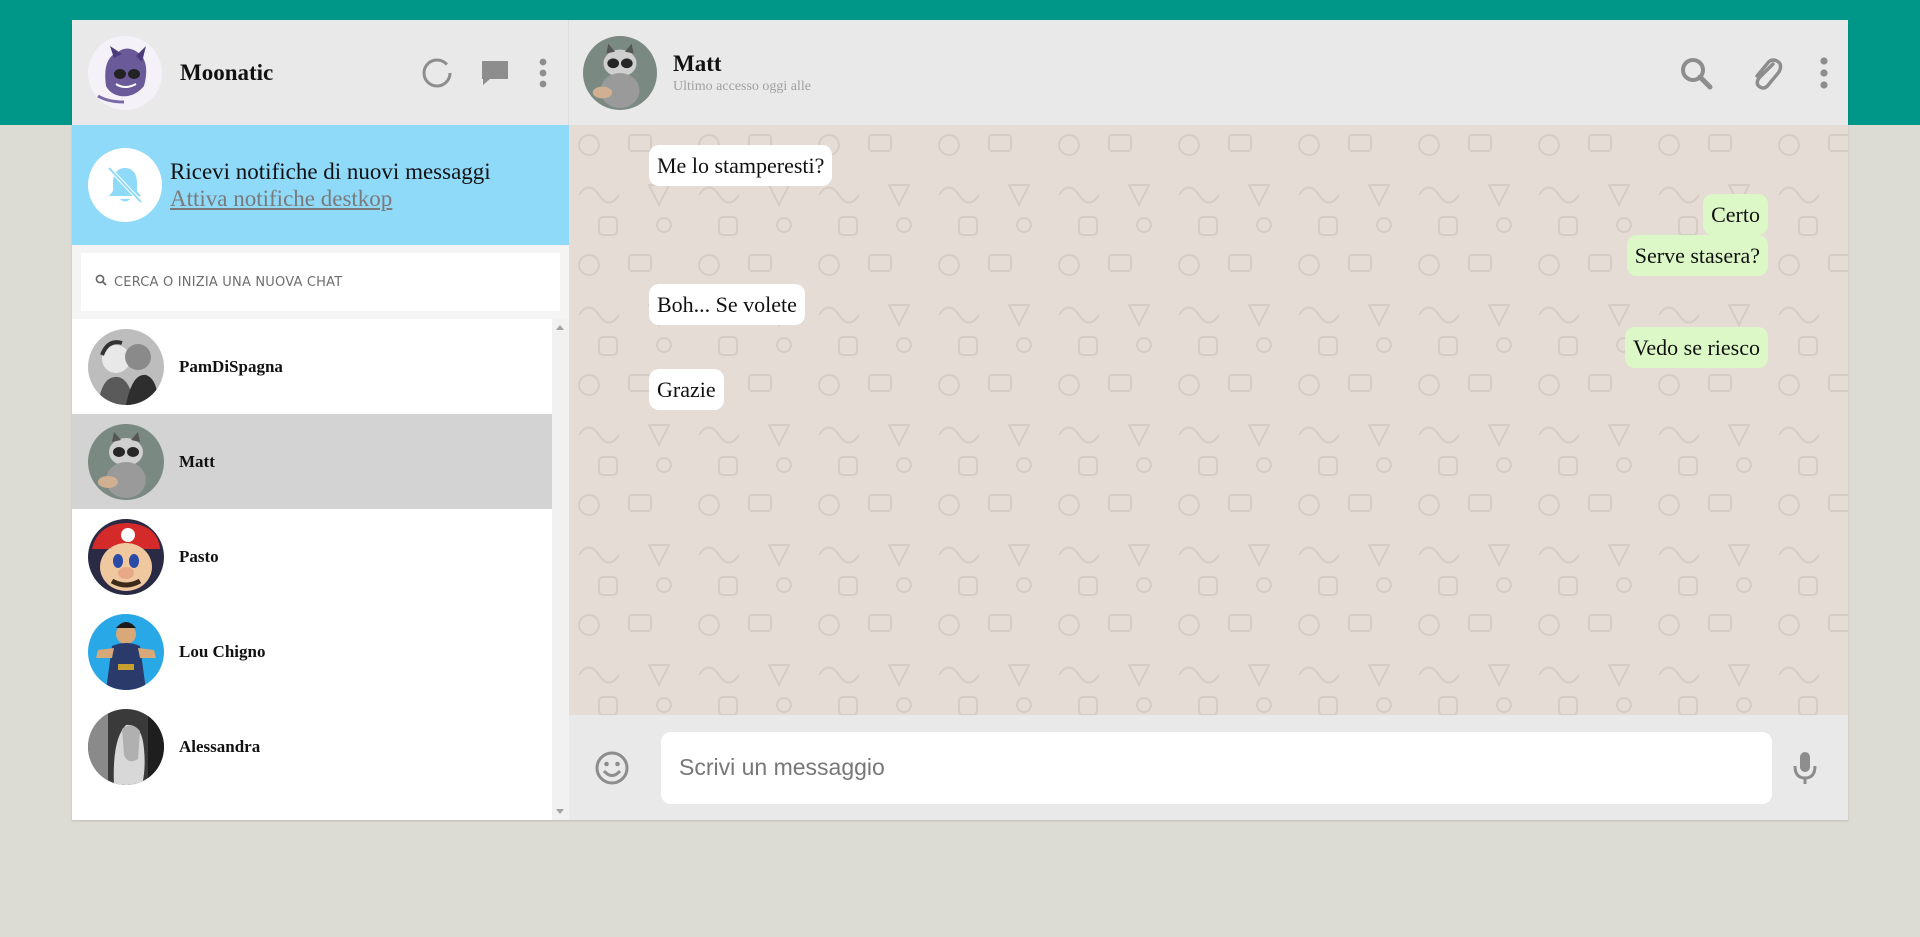  Describe the element at coordinates (495, 73) in the screenshot. I see `new-chat-icon` at that location.